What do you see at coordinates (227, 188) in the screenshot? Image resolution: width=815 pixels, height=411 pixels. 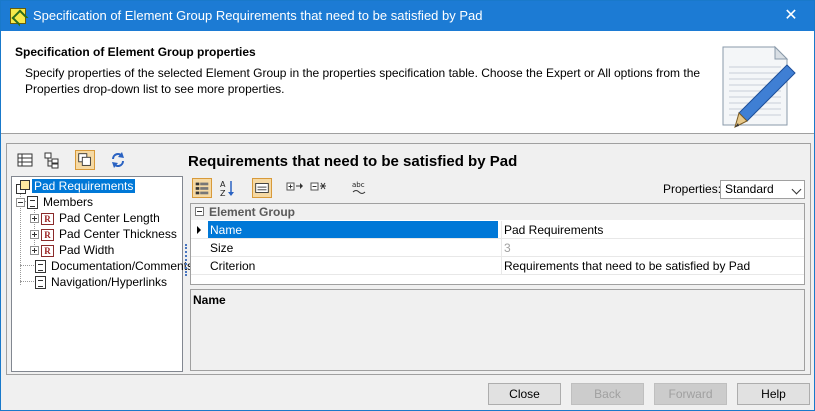 I see `sort-alphabetically-icon: A Z` at bounding box center [227, 188].